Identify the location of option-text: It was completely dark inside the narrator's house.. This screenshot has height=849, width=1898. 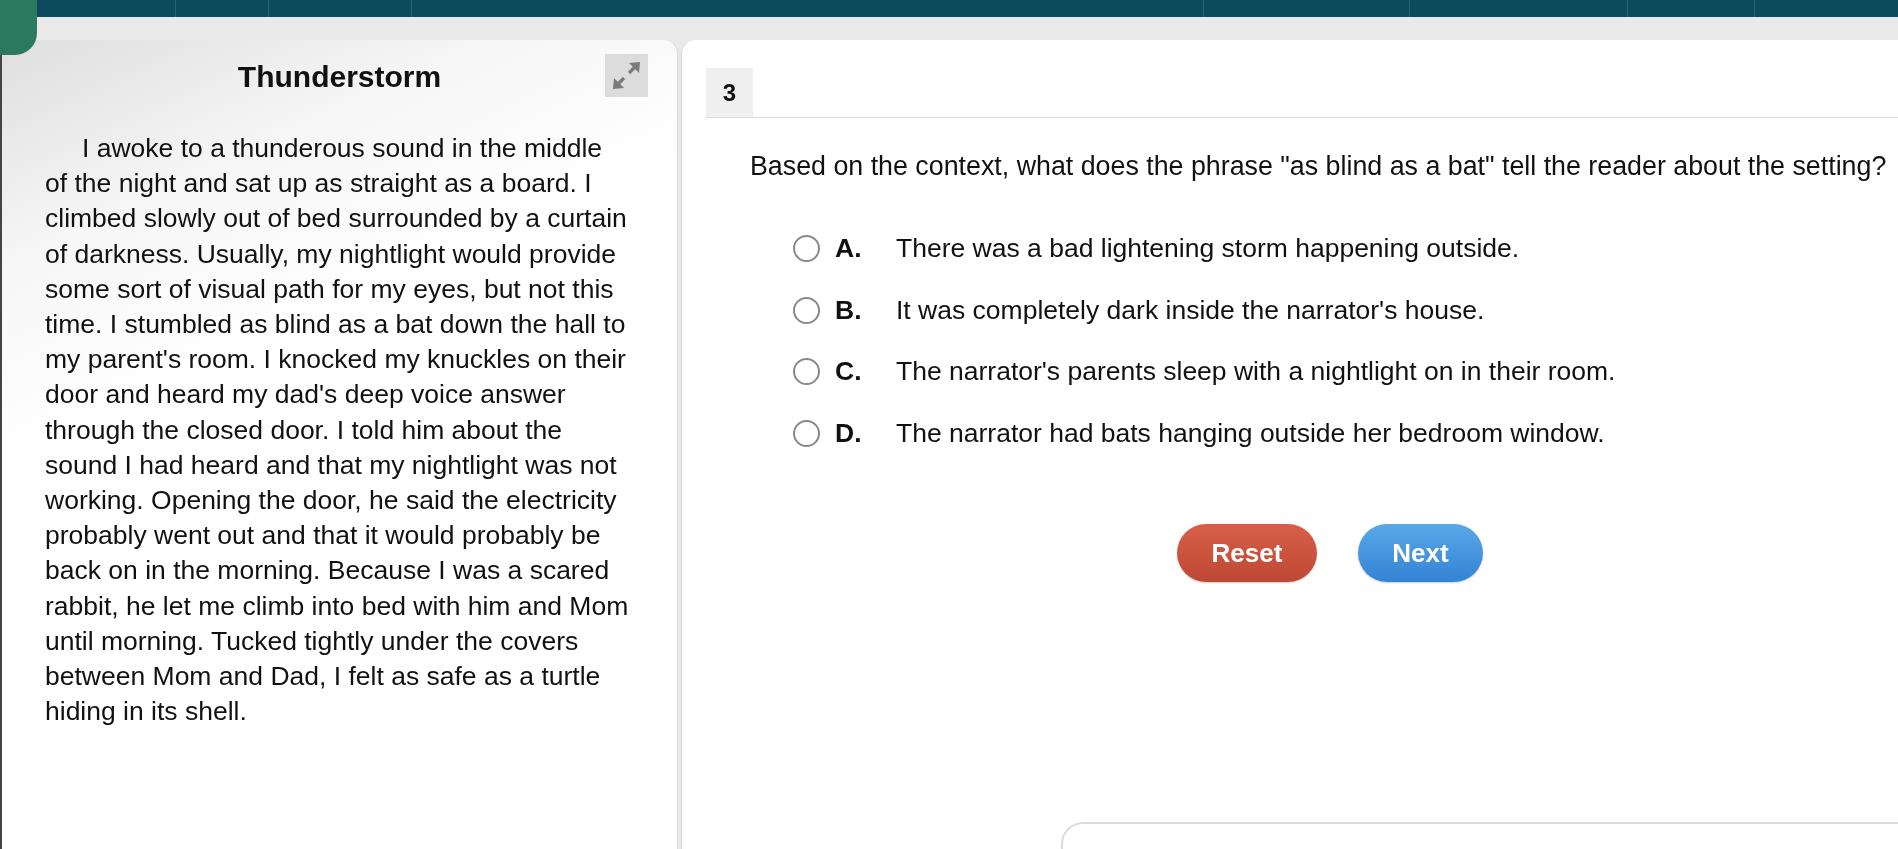
(1190, 310).